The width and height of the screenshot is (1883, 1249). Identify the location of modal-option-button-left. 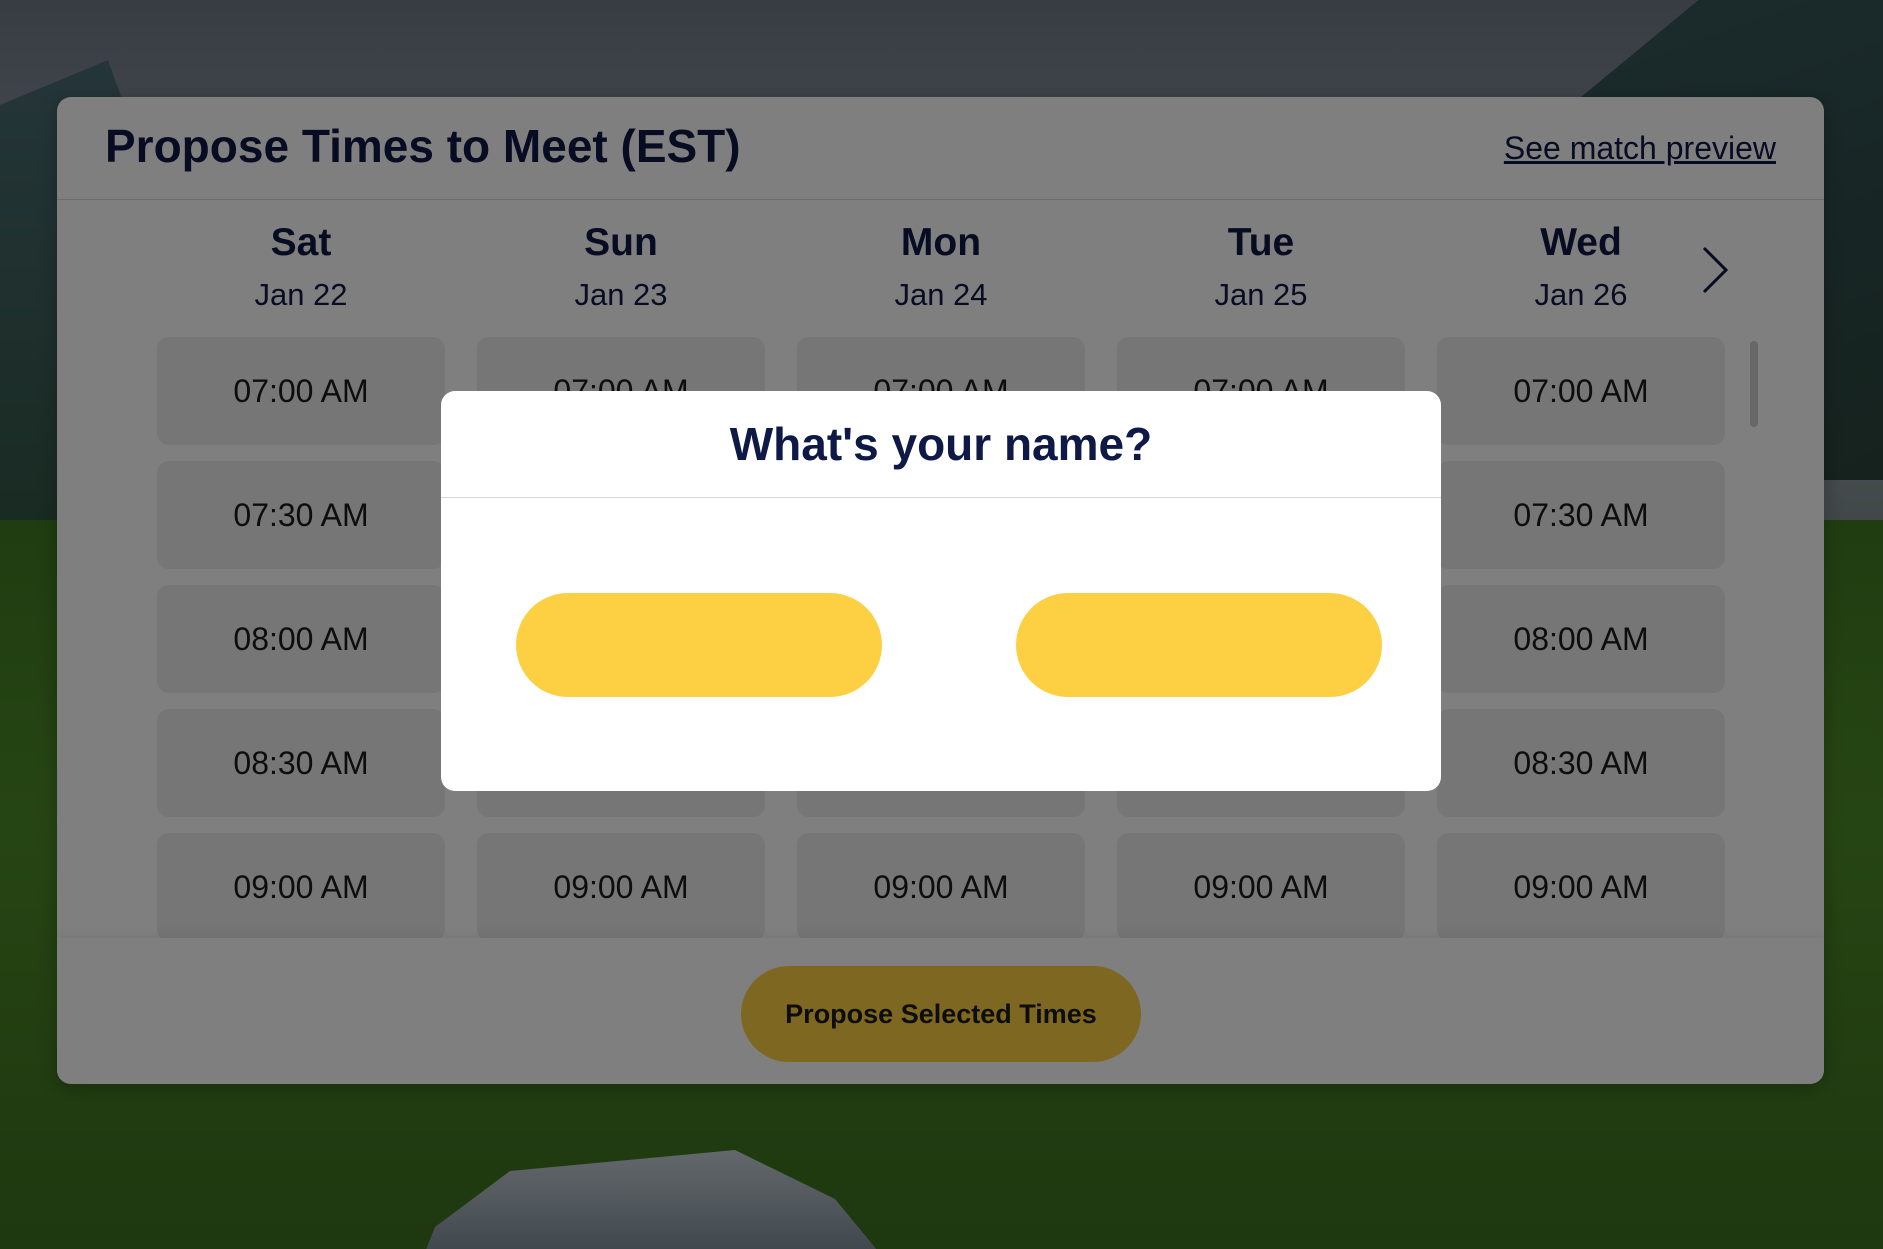
(699, 645).